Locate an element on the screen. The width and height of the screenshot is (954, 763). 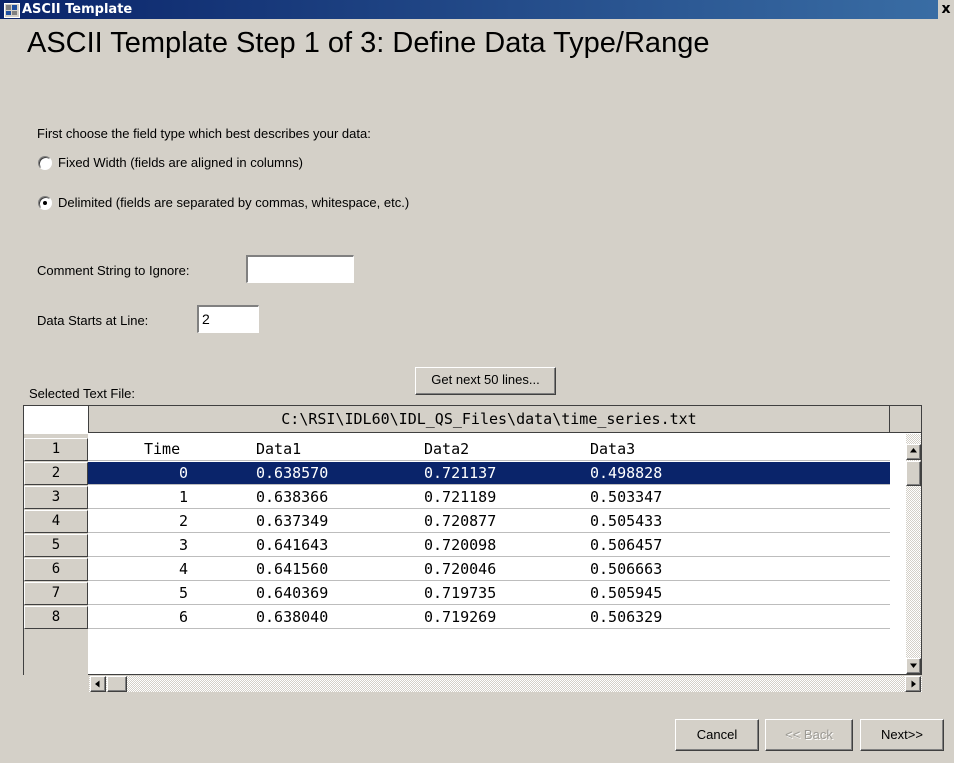
window-title: ASCII Template is located at coordinates (77, 9).